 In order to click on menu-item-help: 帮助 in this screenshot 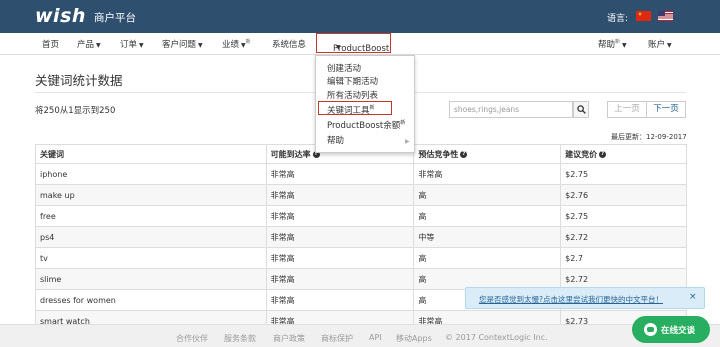, I will do `click(335, 140)`.